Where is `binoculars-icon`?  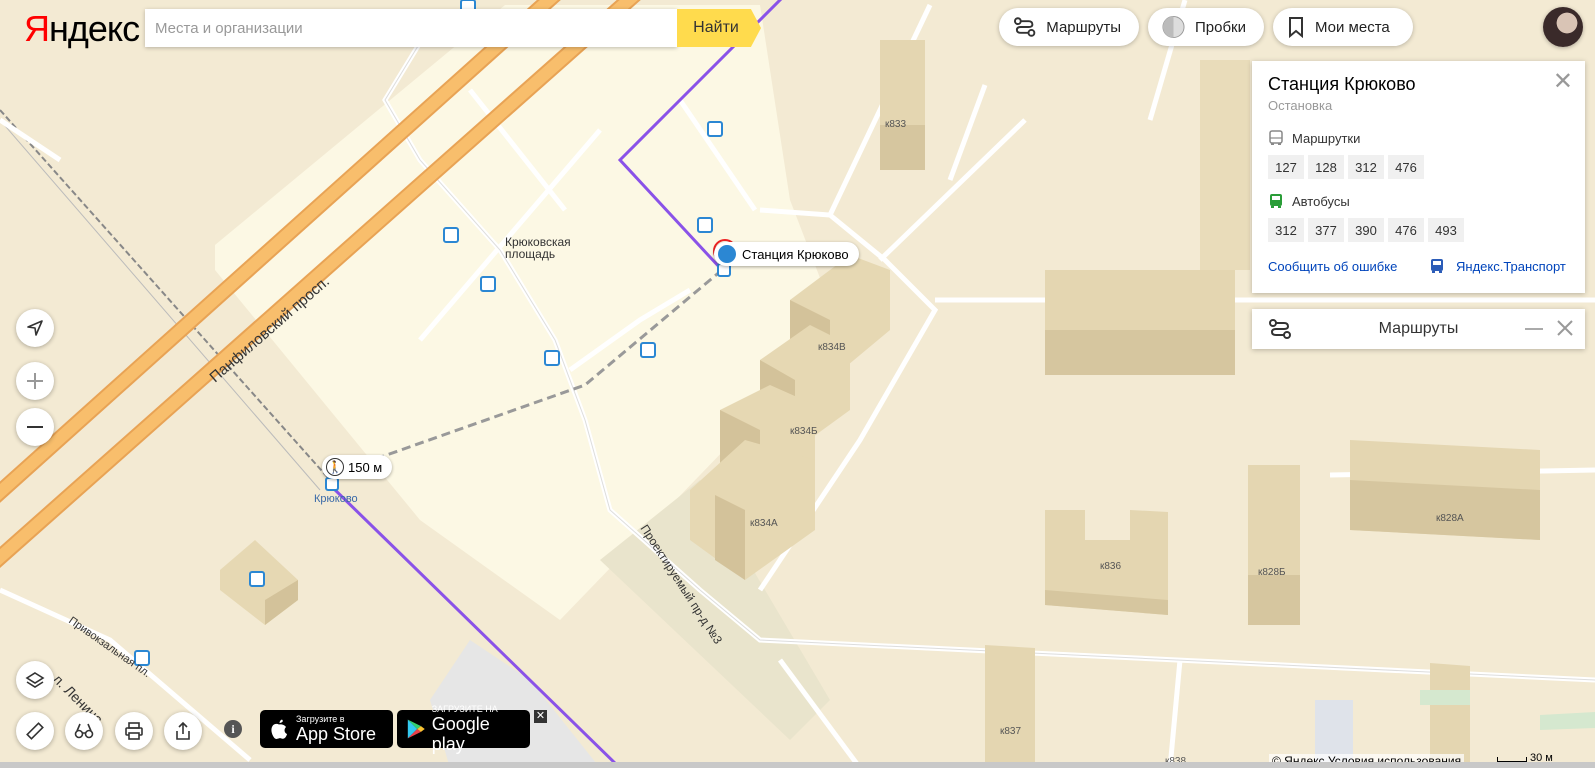
binoculars-icon is located at coordinates (84, 731).